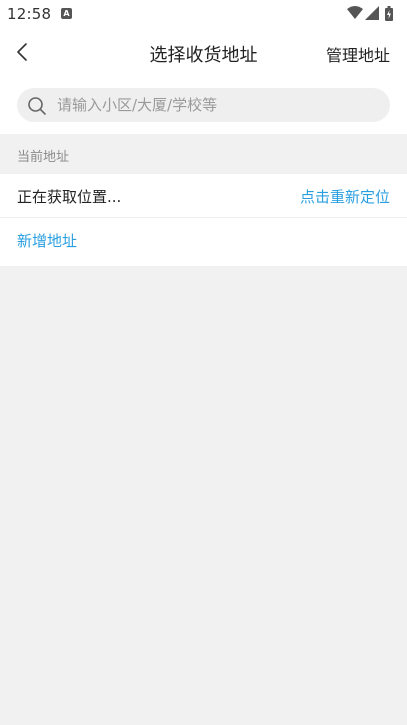  I want to click on search-icon, so click(37, 106).